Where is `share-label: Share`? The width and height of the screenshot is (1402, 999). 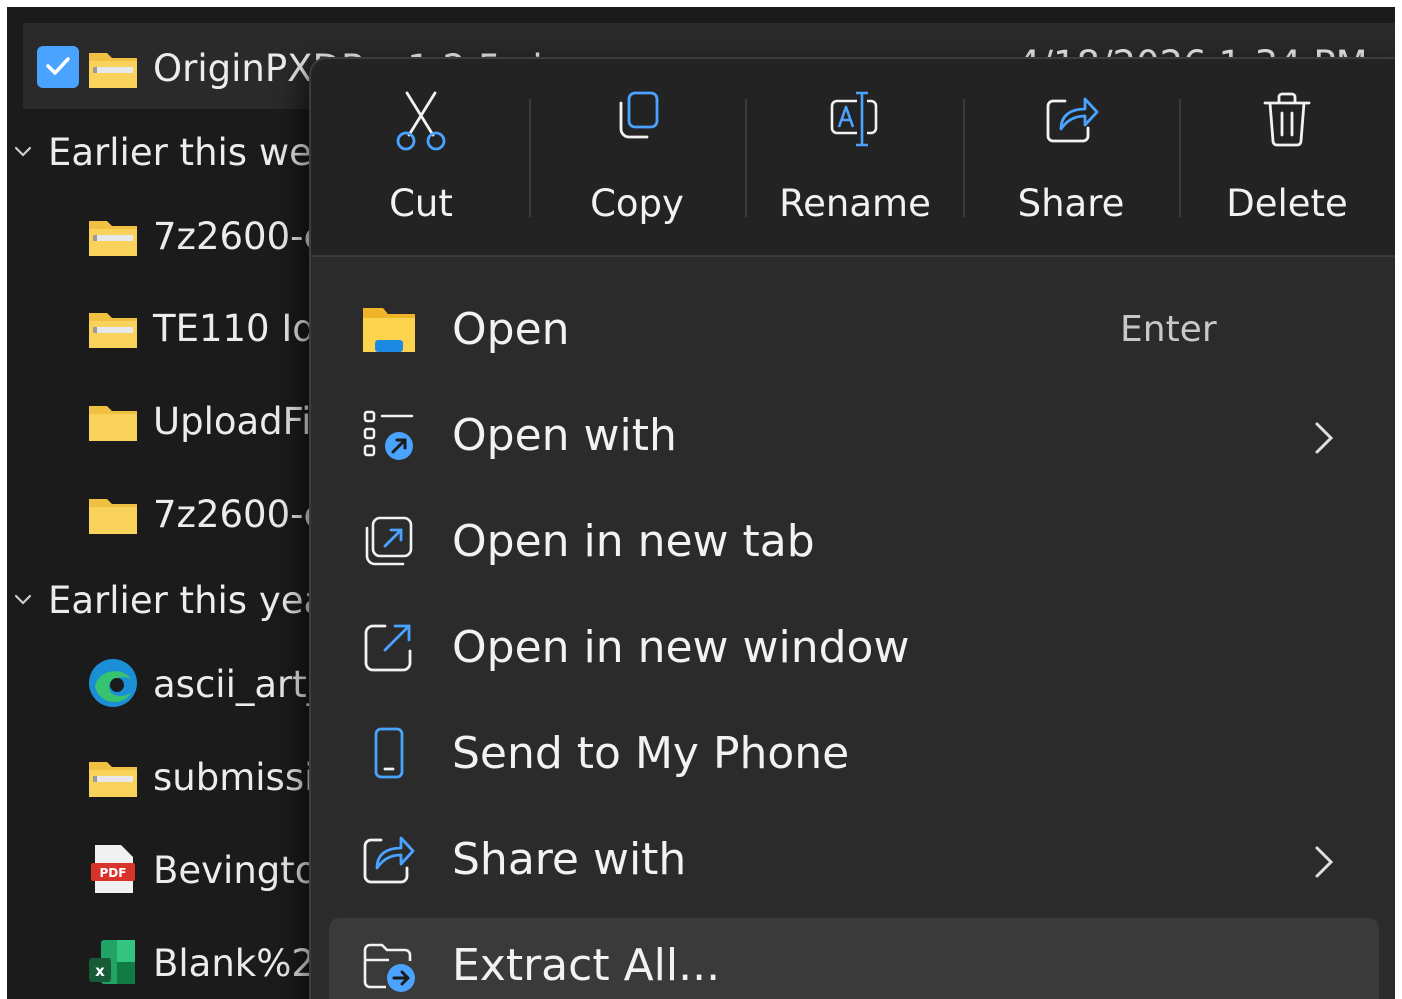 share-label: Share is located at coordinates (1071, 203).